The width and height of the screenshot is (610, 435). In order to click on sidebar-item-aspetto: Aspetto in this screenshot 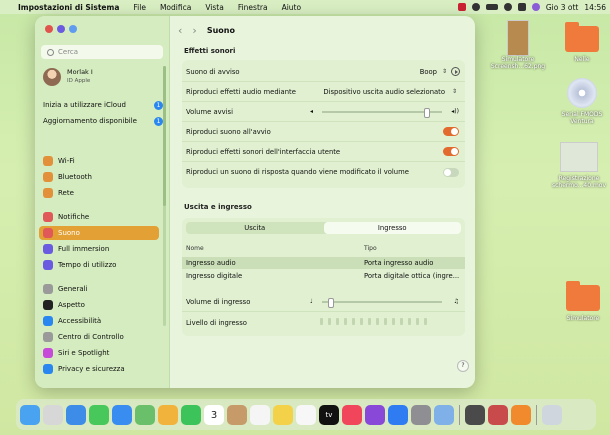, I will do `click(99, 305)`.